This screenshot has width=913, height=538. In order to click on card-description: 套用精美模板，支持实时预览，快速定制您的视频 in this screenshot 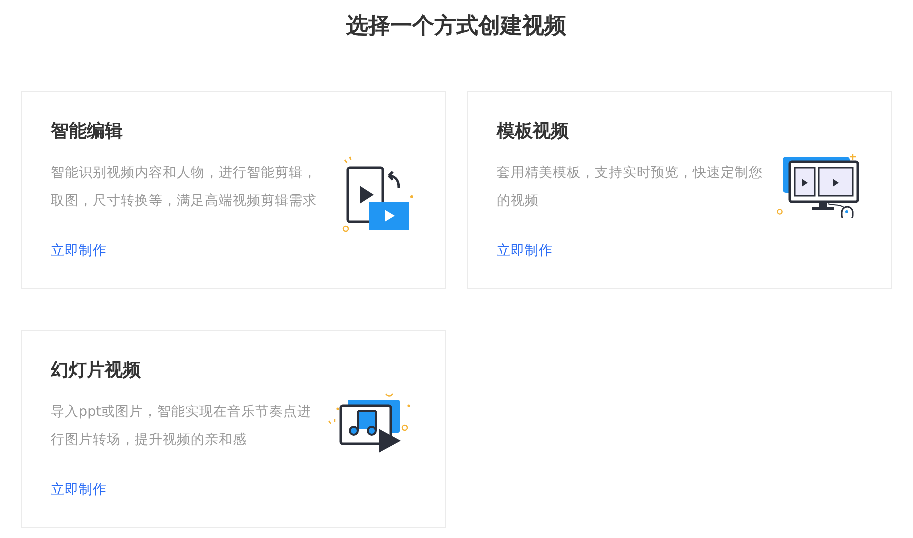, I will do `click(630, 187)`.